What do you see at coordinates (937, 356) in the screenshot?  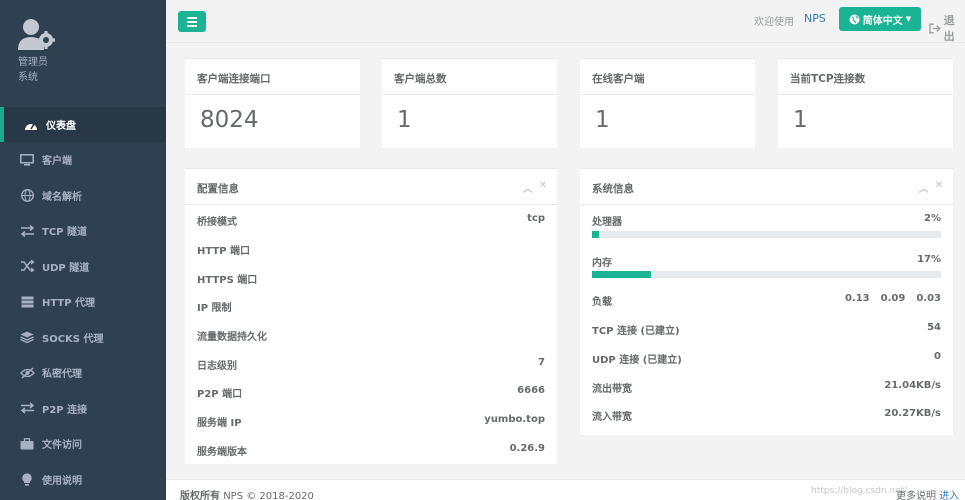 I see `system-value: 0` at bounding box center [937, 356].